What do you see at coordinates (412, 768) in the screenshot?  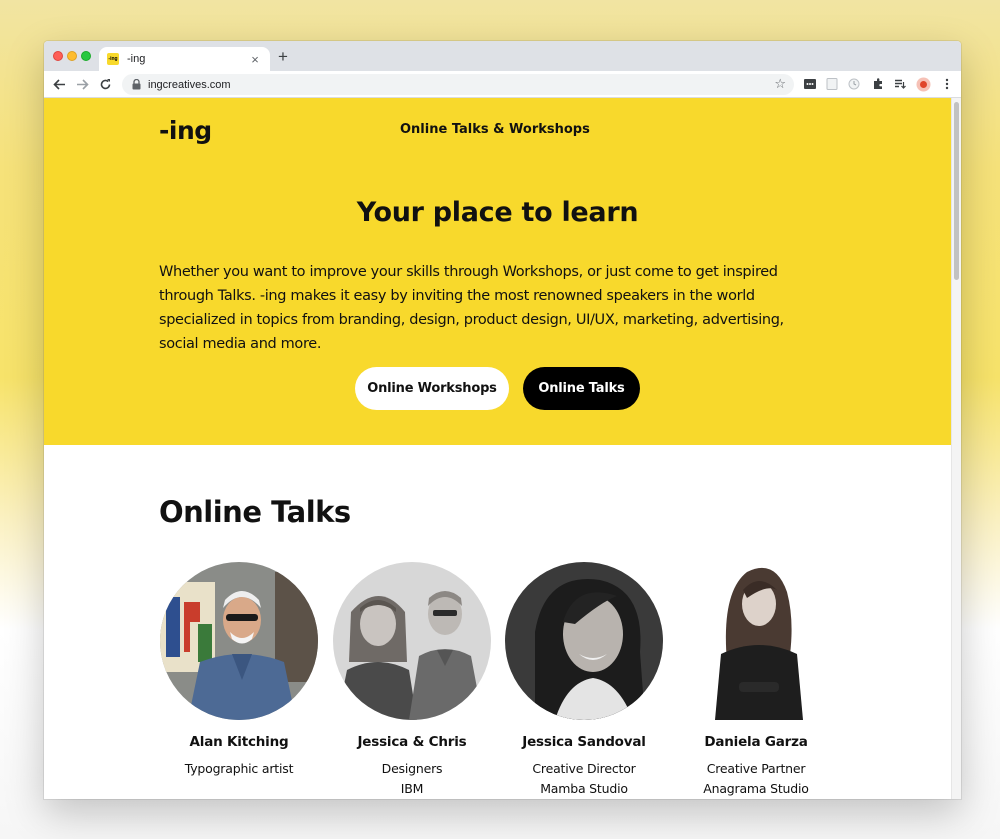 I see `speaker-role: Designers` at bounding box center [412, 768].